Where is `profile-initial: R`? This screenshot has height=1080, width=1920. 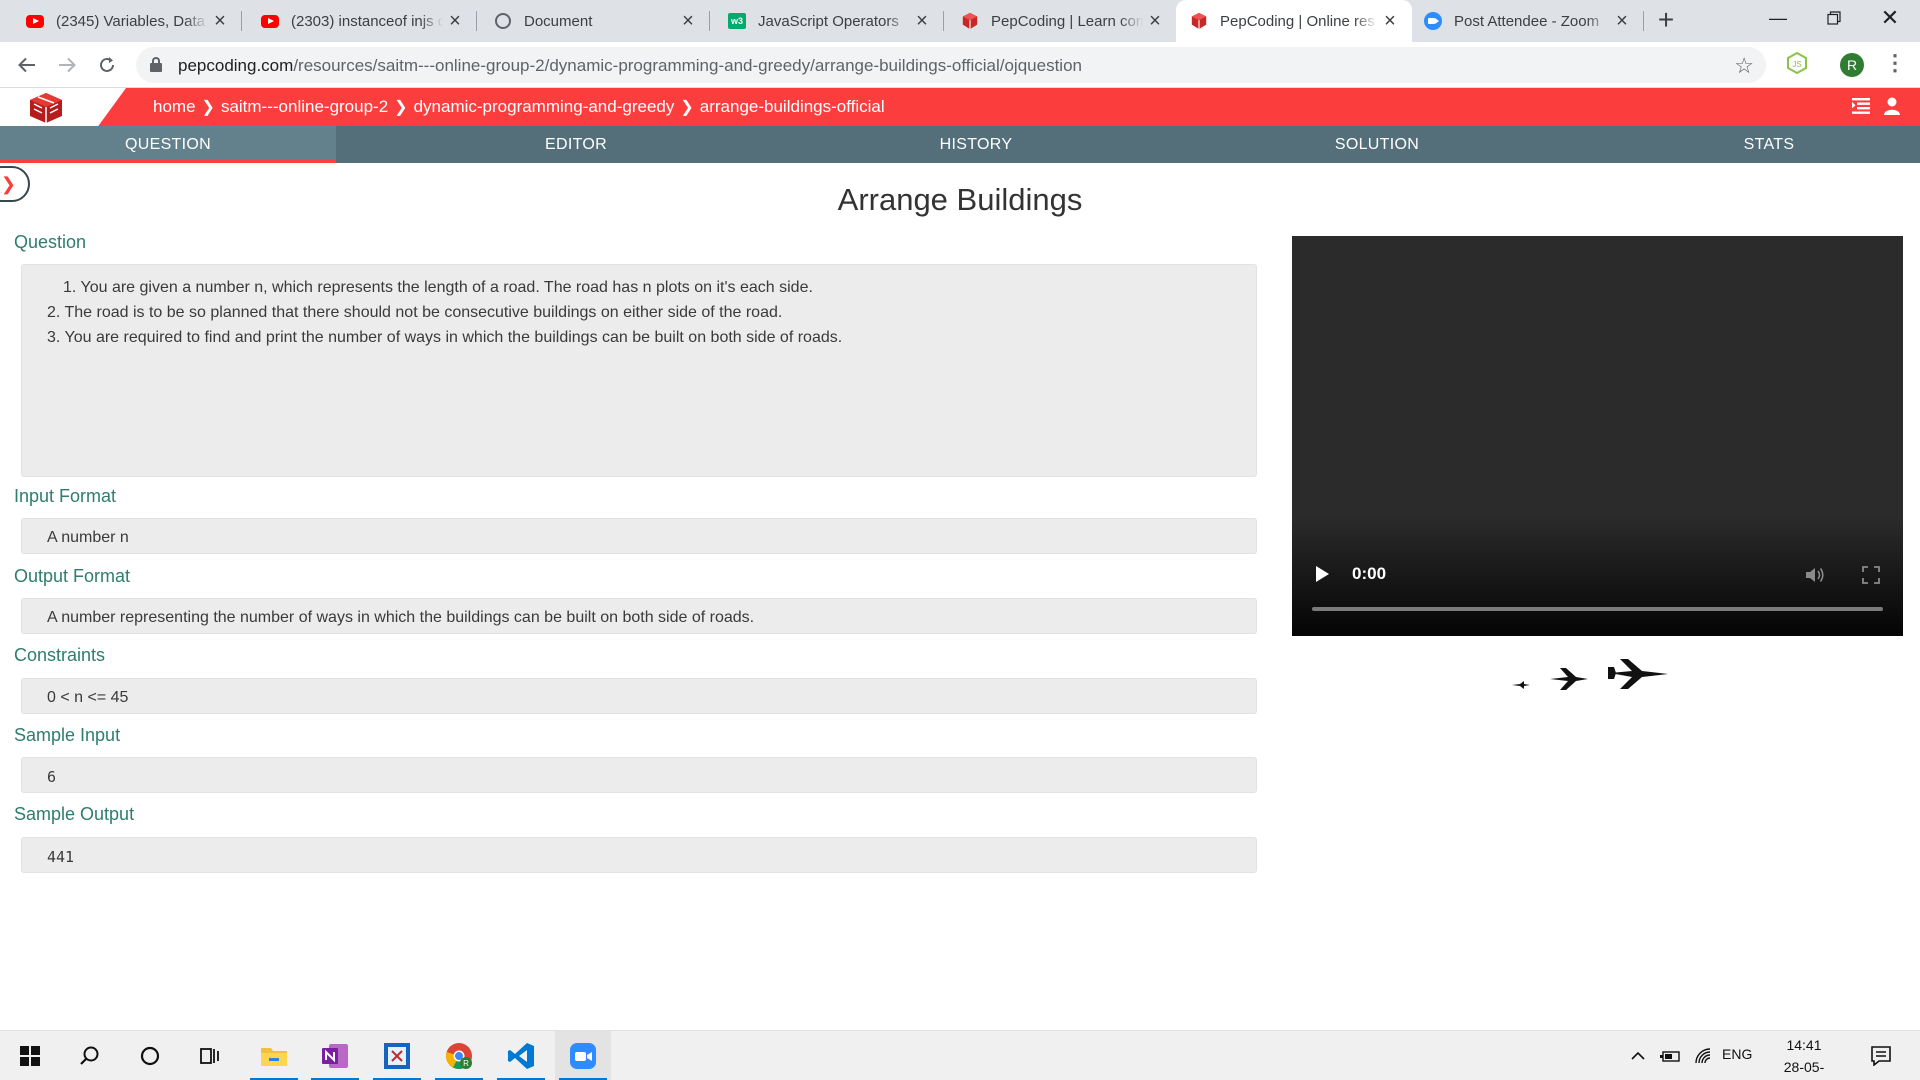
profile-initial: R is located at coordinates (1852, 65).